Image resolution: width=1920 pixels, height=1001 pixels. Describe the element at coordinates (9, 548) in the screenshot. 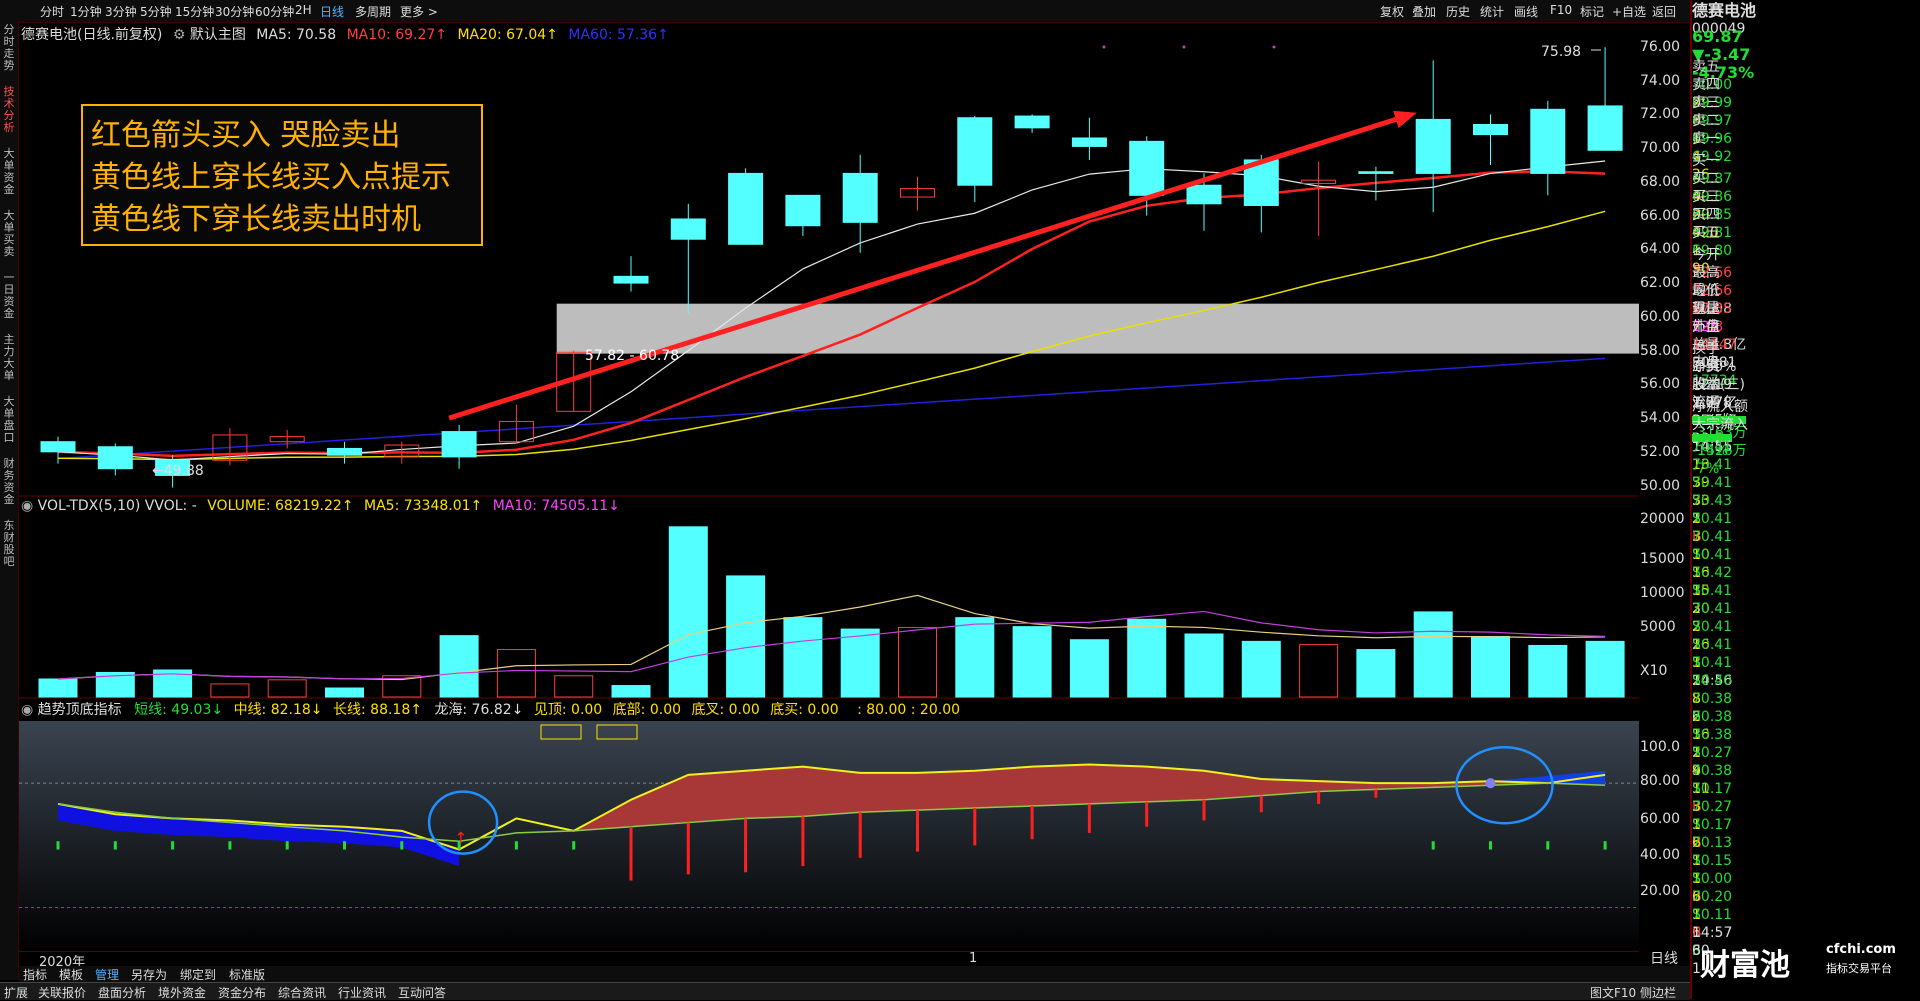

I see `left-tool-8: 东财股吧` at that location.